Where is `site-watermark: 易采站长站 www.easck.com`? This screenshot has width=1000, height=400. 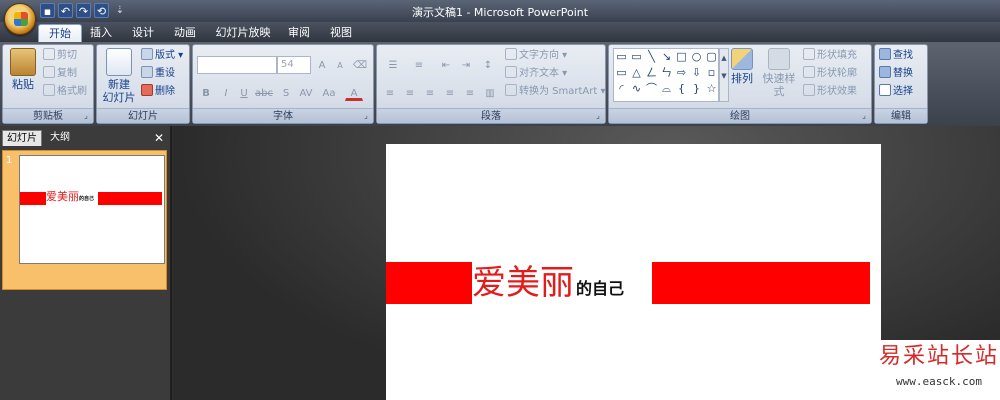 site-watermark: 易采站长站 www.easck.com is located at coordinates (939, 370).